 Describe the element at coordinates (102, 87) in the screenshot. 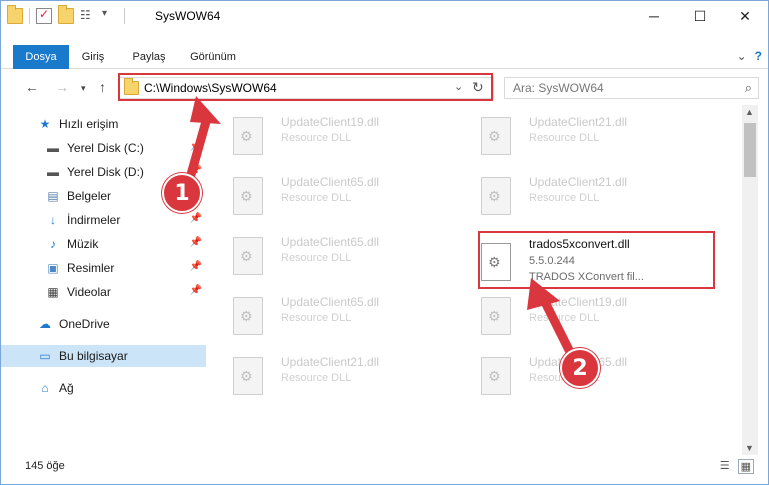

I see `up-arrow-icon: ↑` at that location.